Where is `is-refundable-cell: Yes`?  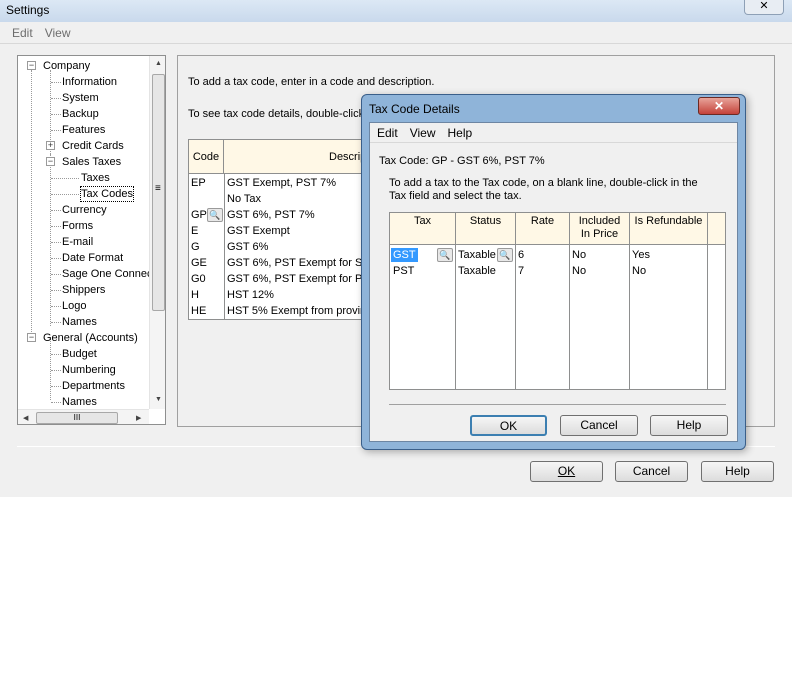
is-refundable-cell: Yes is located at coordinates (641, 255).